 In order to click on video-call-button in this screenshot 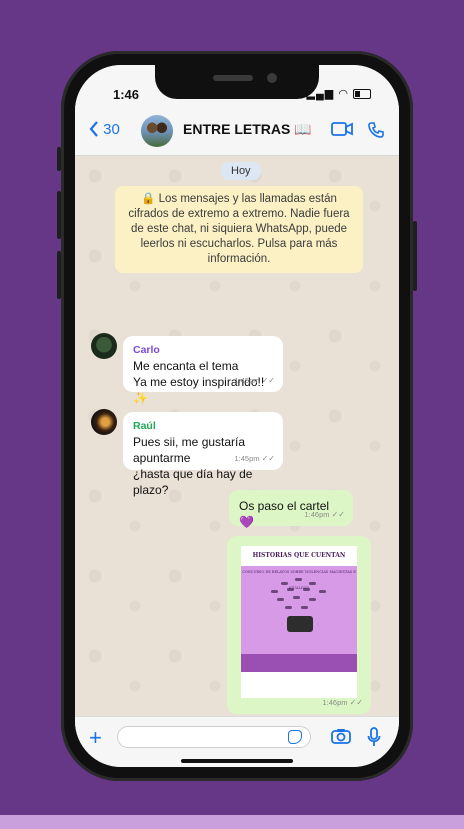, I will do `click(342, 131)`.